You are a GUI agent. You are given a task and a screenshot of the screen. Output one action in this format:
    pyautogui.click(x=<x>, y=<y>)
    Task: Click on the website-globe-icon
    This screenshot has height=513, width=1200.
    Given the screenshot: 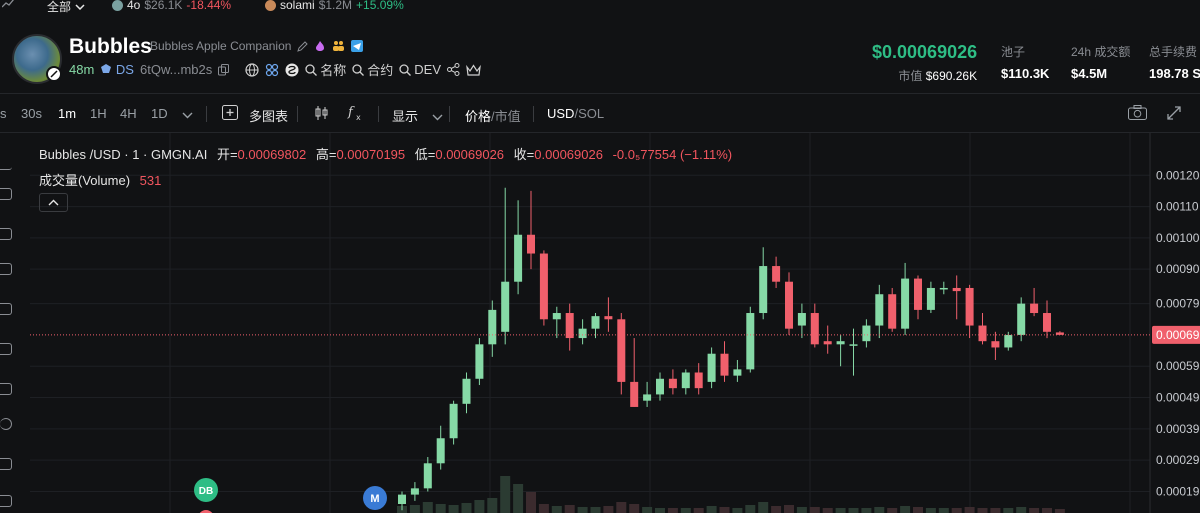 What is the action you would take?
    pyautogui.click(x=252, y=69)
    